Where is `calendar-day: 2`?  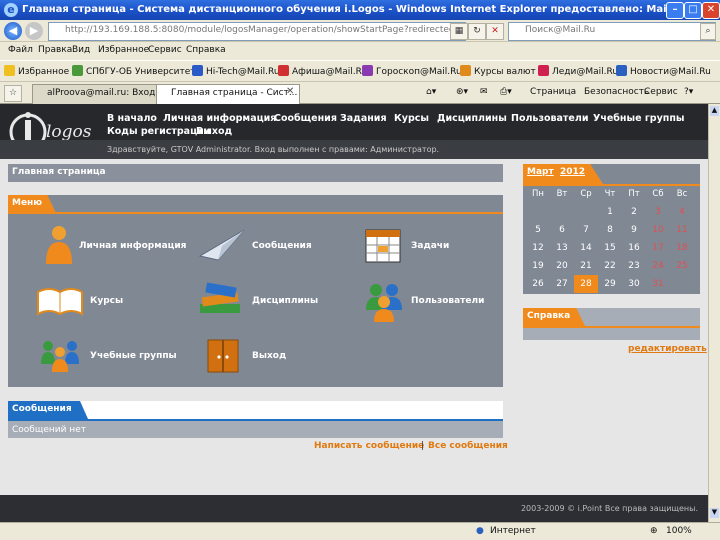
calendar-day: 2 is located at coordinates (634, 212).